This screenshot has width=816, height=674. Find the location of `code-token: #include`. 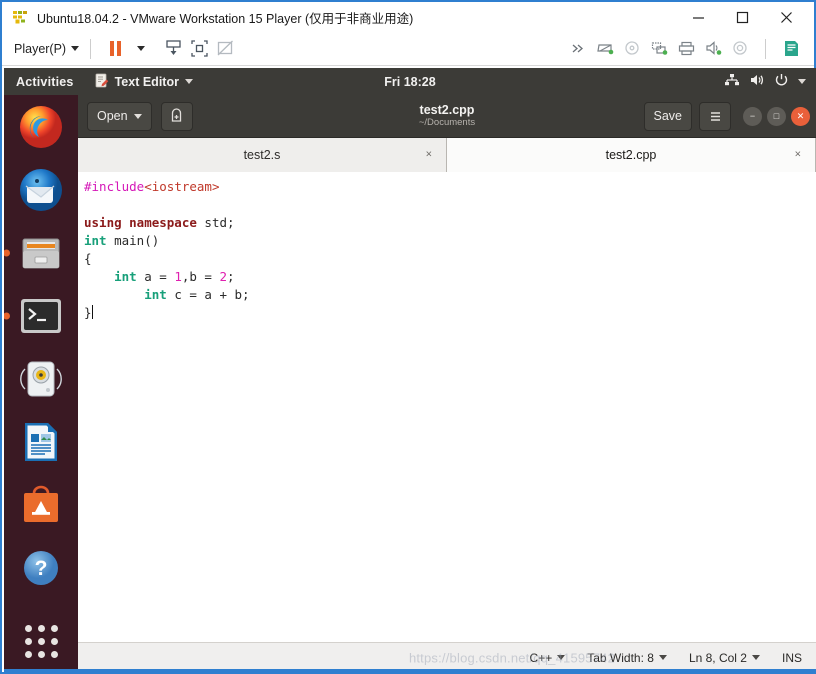

code-token: #include is located at coordinates (114, 186).